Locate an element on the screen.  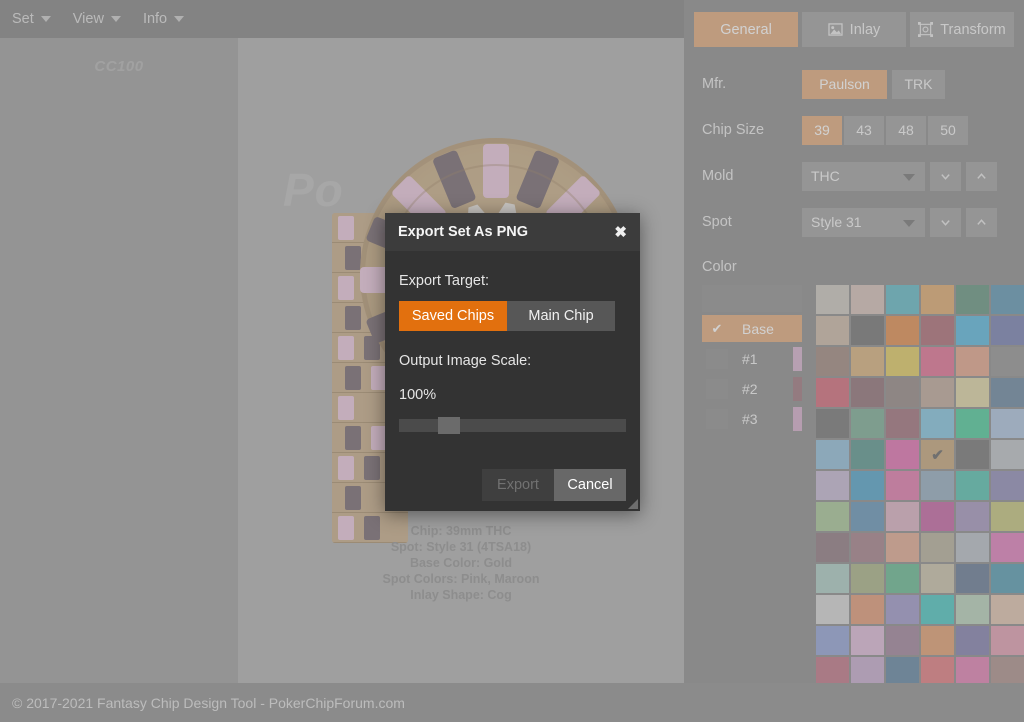
export-target-group: Saved Chips Main Chip is located at coordinates (512, 316).